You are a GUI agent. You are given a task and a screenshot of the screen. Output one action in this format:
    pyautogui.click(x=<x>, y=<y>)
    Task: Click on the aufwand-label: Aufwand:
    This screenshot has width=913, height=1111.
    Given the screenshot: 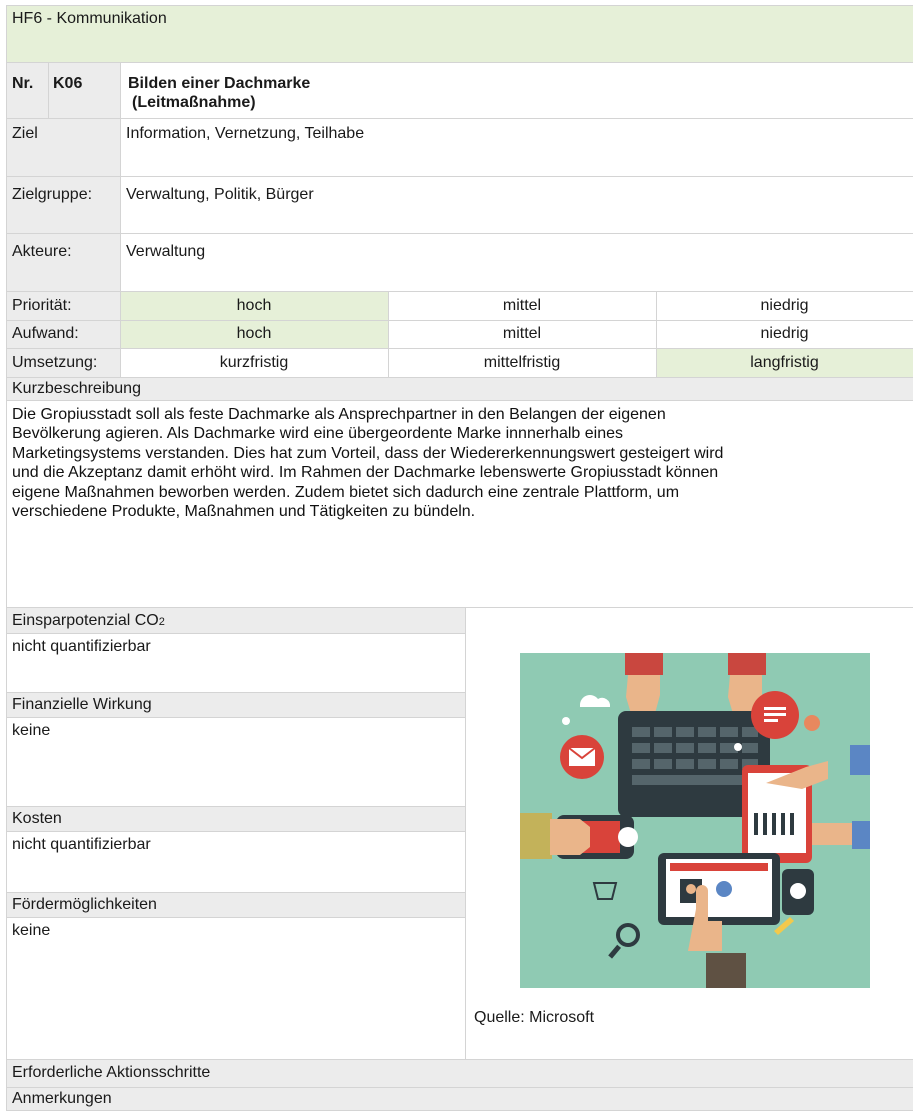 What is the action you would take?
    pyautogui.click(x=45, y=333)
    